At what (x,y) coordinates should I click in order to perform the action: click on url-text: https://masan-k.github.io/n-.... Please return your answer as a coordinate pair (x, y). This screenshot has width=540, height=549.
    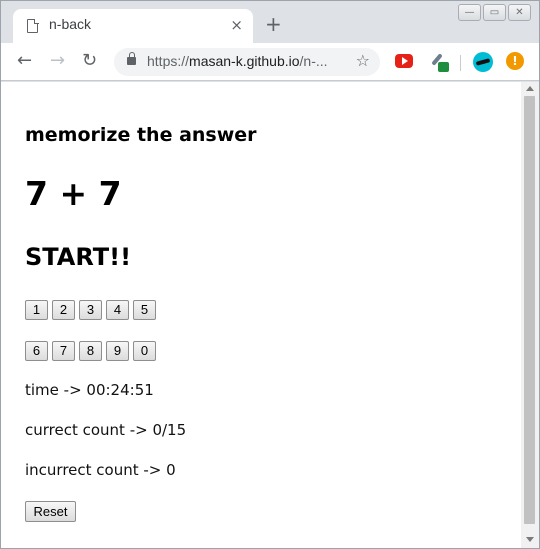
    Looking at the image, I should click on (245, 61).